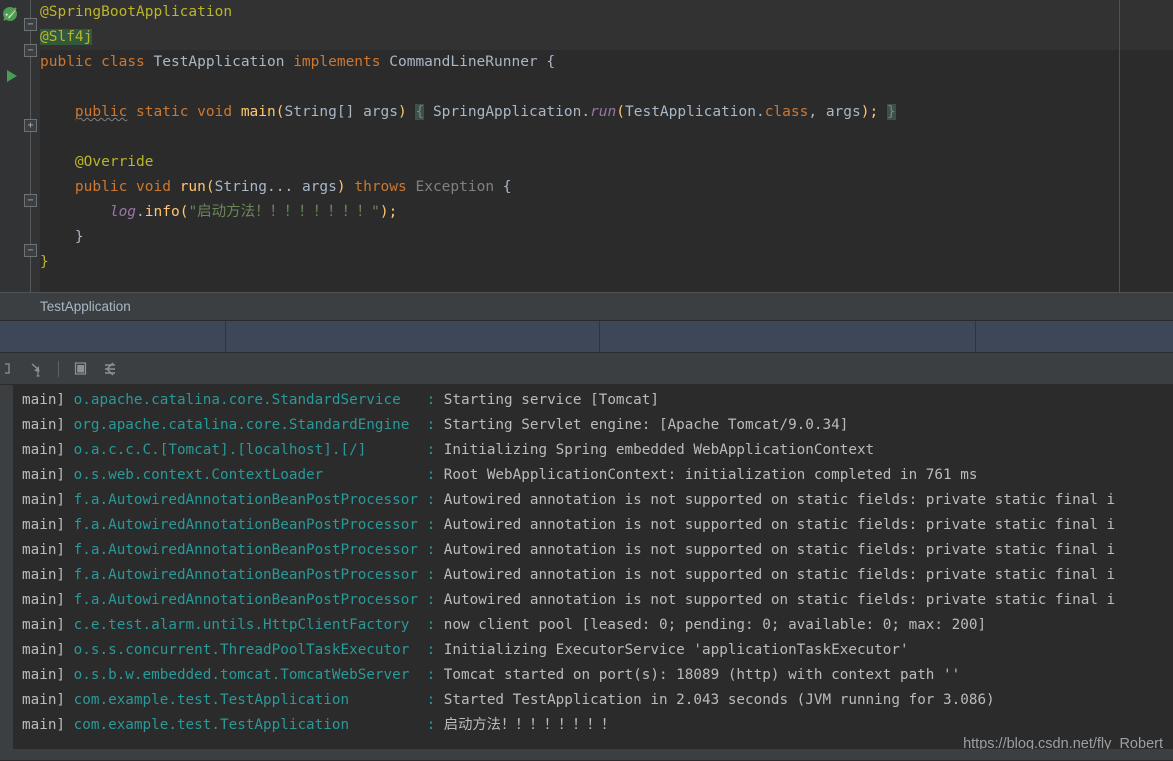 The image size is (1173, 761). I want to click on code-line-2: @Slf4j, so click(606, 37).